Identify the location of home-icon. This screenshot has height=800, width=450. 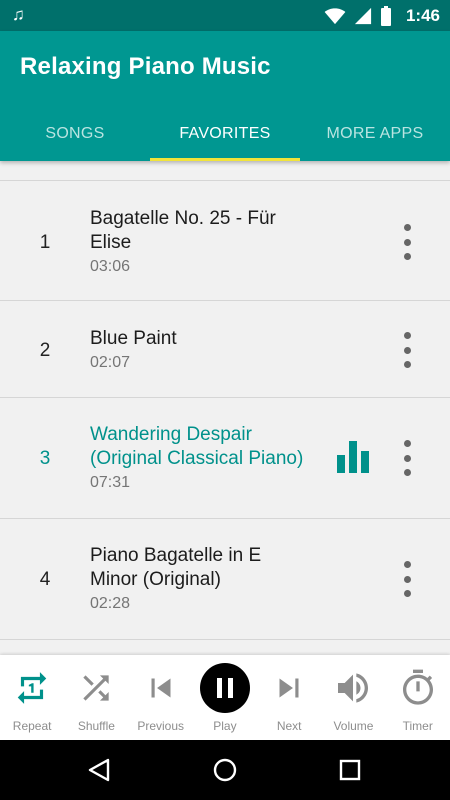
(225, 770).